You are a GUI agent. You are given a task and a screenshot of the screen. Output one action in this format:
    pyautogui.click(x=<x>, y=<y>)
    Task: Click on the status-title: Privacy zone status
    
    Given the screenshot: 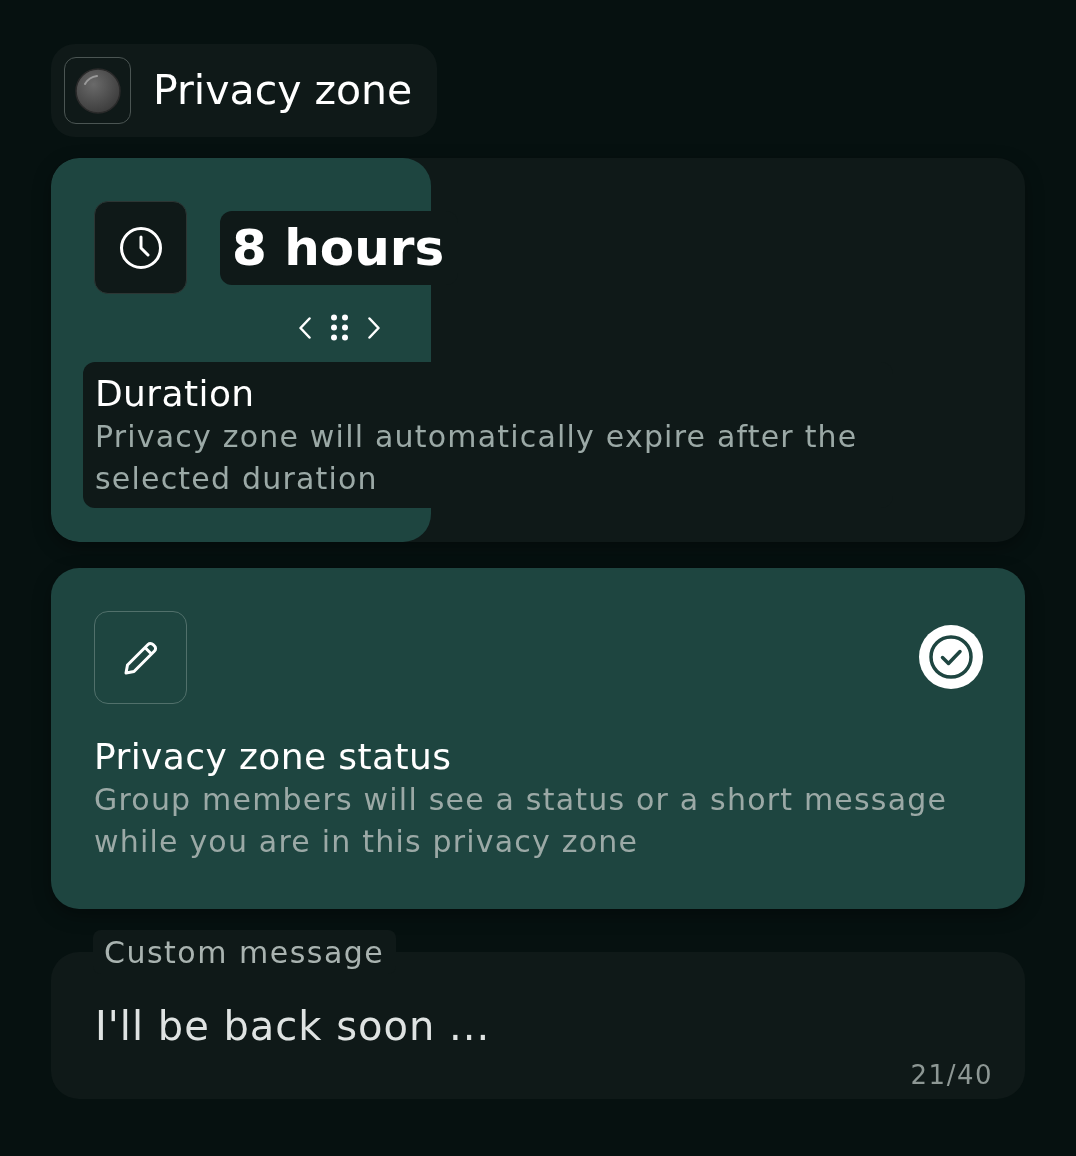 What is the action you would take?
    pyautogui.click(x=273, y=757)
    